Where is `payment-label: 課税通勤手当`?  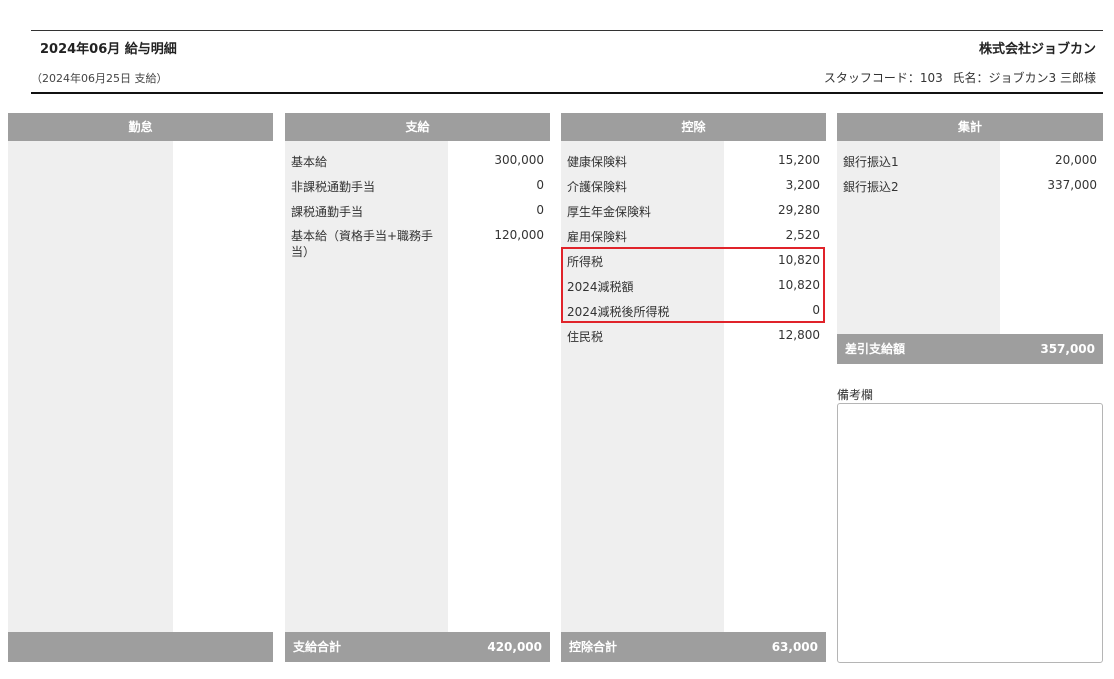
payment-label: 課税通勤手当 is located at coordinates (327, 212).